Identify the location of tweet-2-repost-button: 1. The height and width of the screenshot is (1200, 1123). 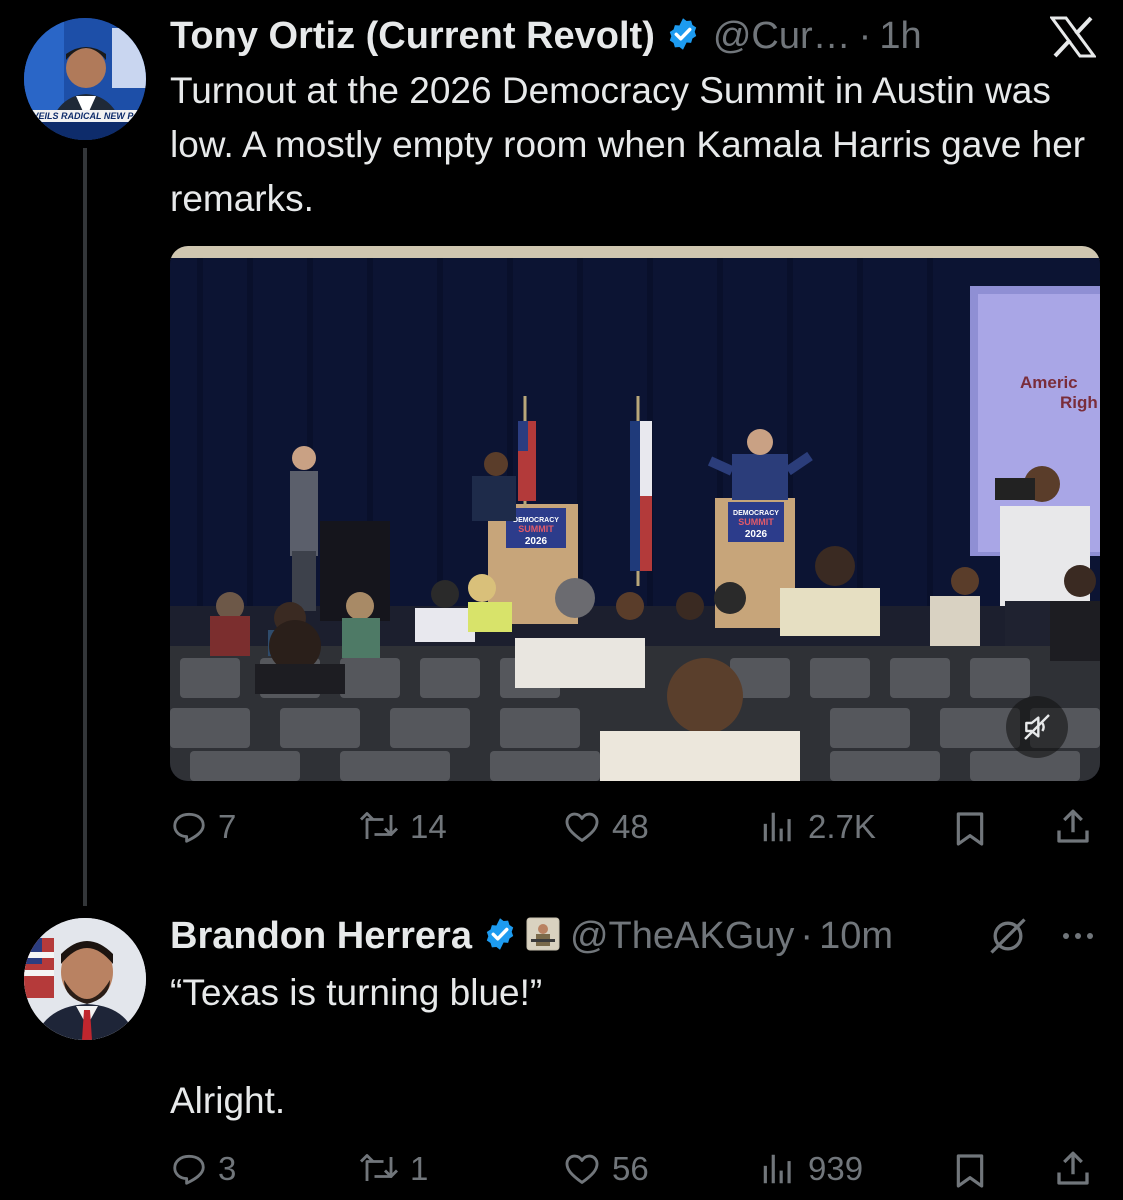
(393, 1169).